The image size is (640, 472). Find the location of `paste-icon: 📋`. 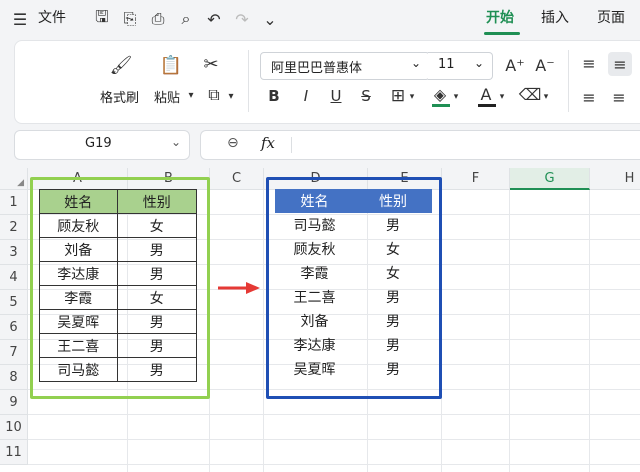

paste-icon: 📋 is located at coordinates (171, 65).